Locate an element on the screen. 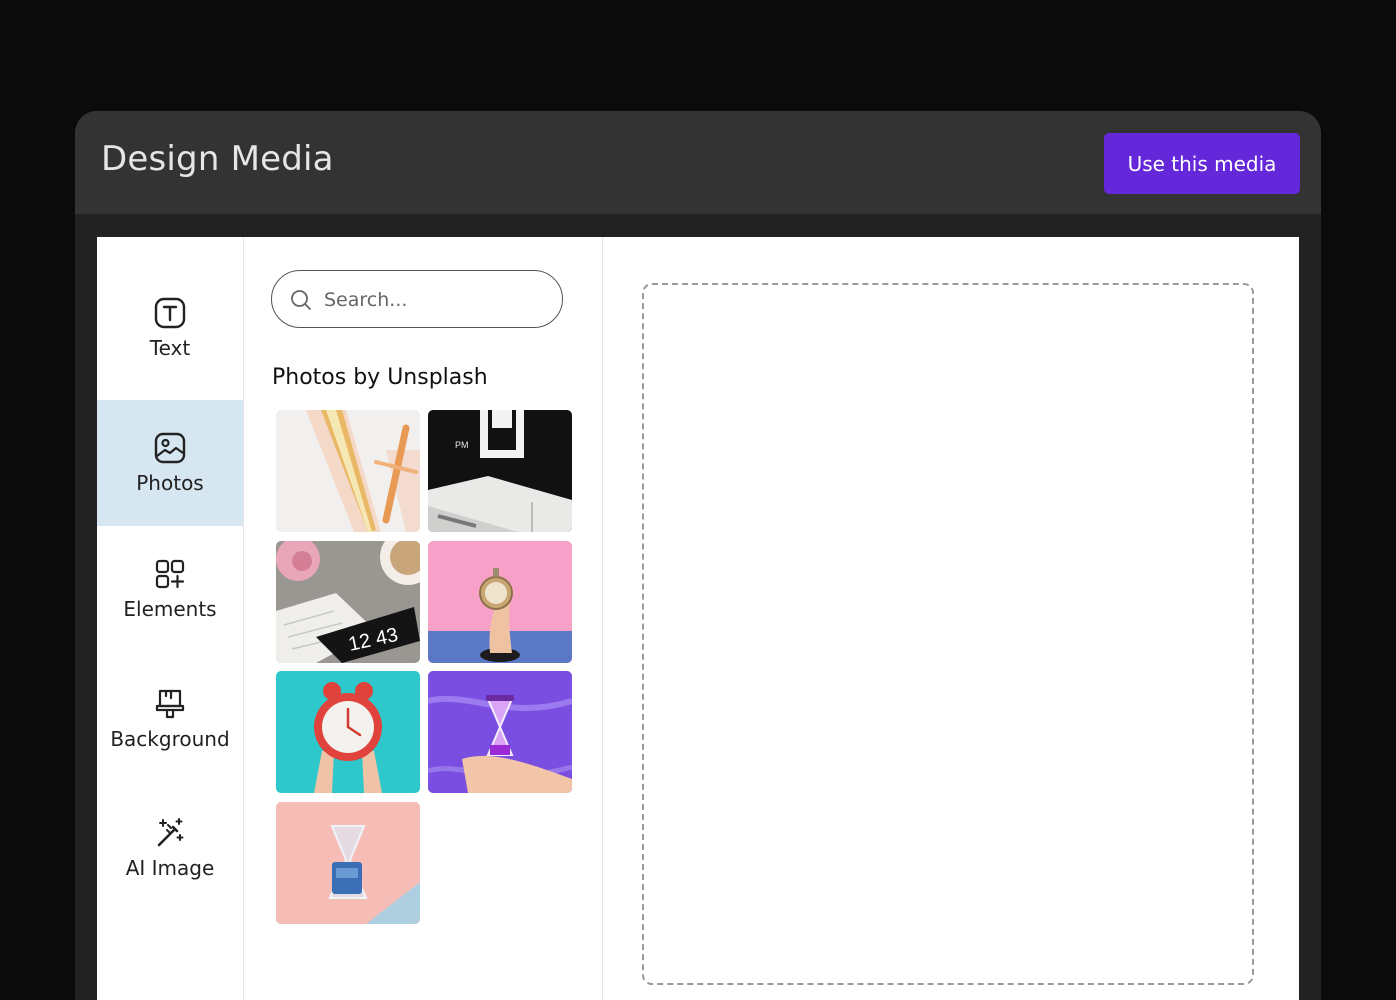 The height and width of the screenshot is (1000, 1396). photo-alarm-clock is located at coordinates (348, 732).